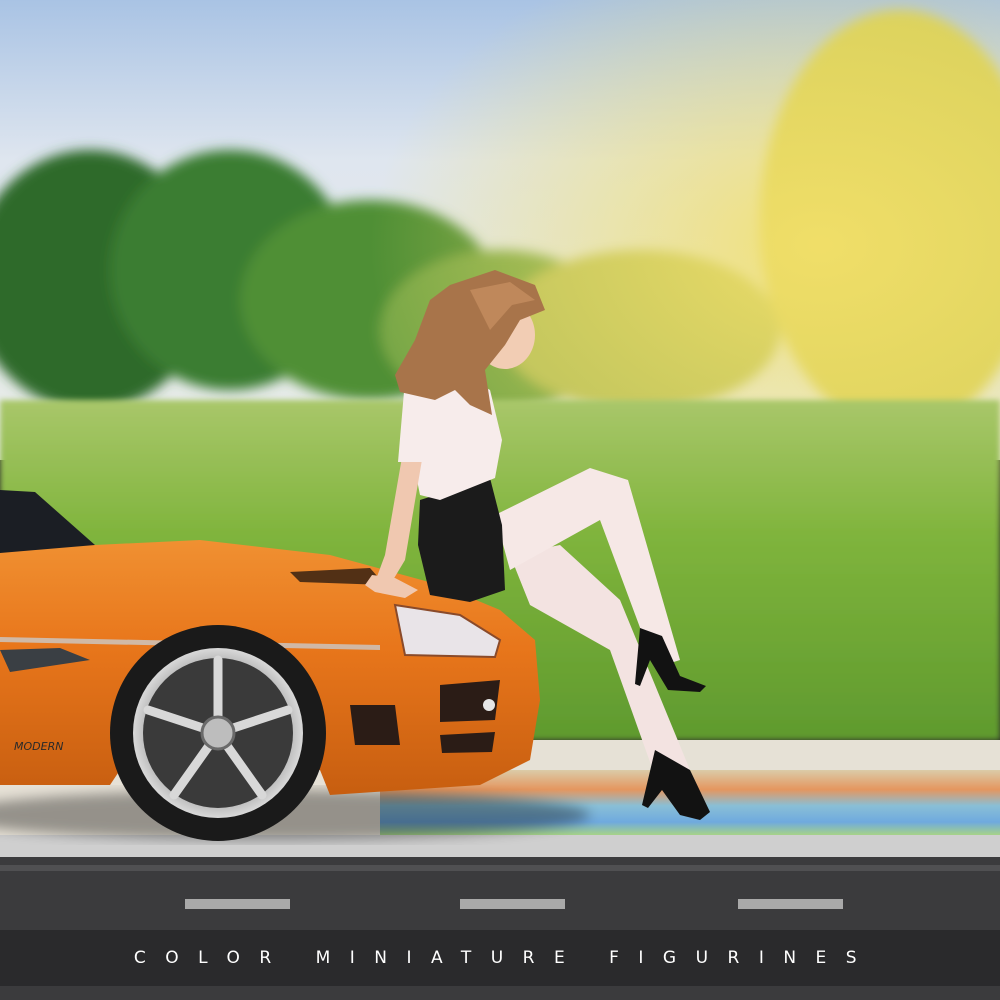  What do you see at coordinates (500, 868) in the screenshot?
I see `road-edge-line` at bounding box center [500, 868].